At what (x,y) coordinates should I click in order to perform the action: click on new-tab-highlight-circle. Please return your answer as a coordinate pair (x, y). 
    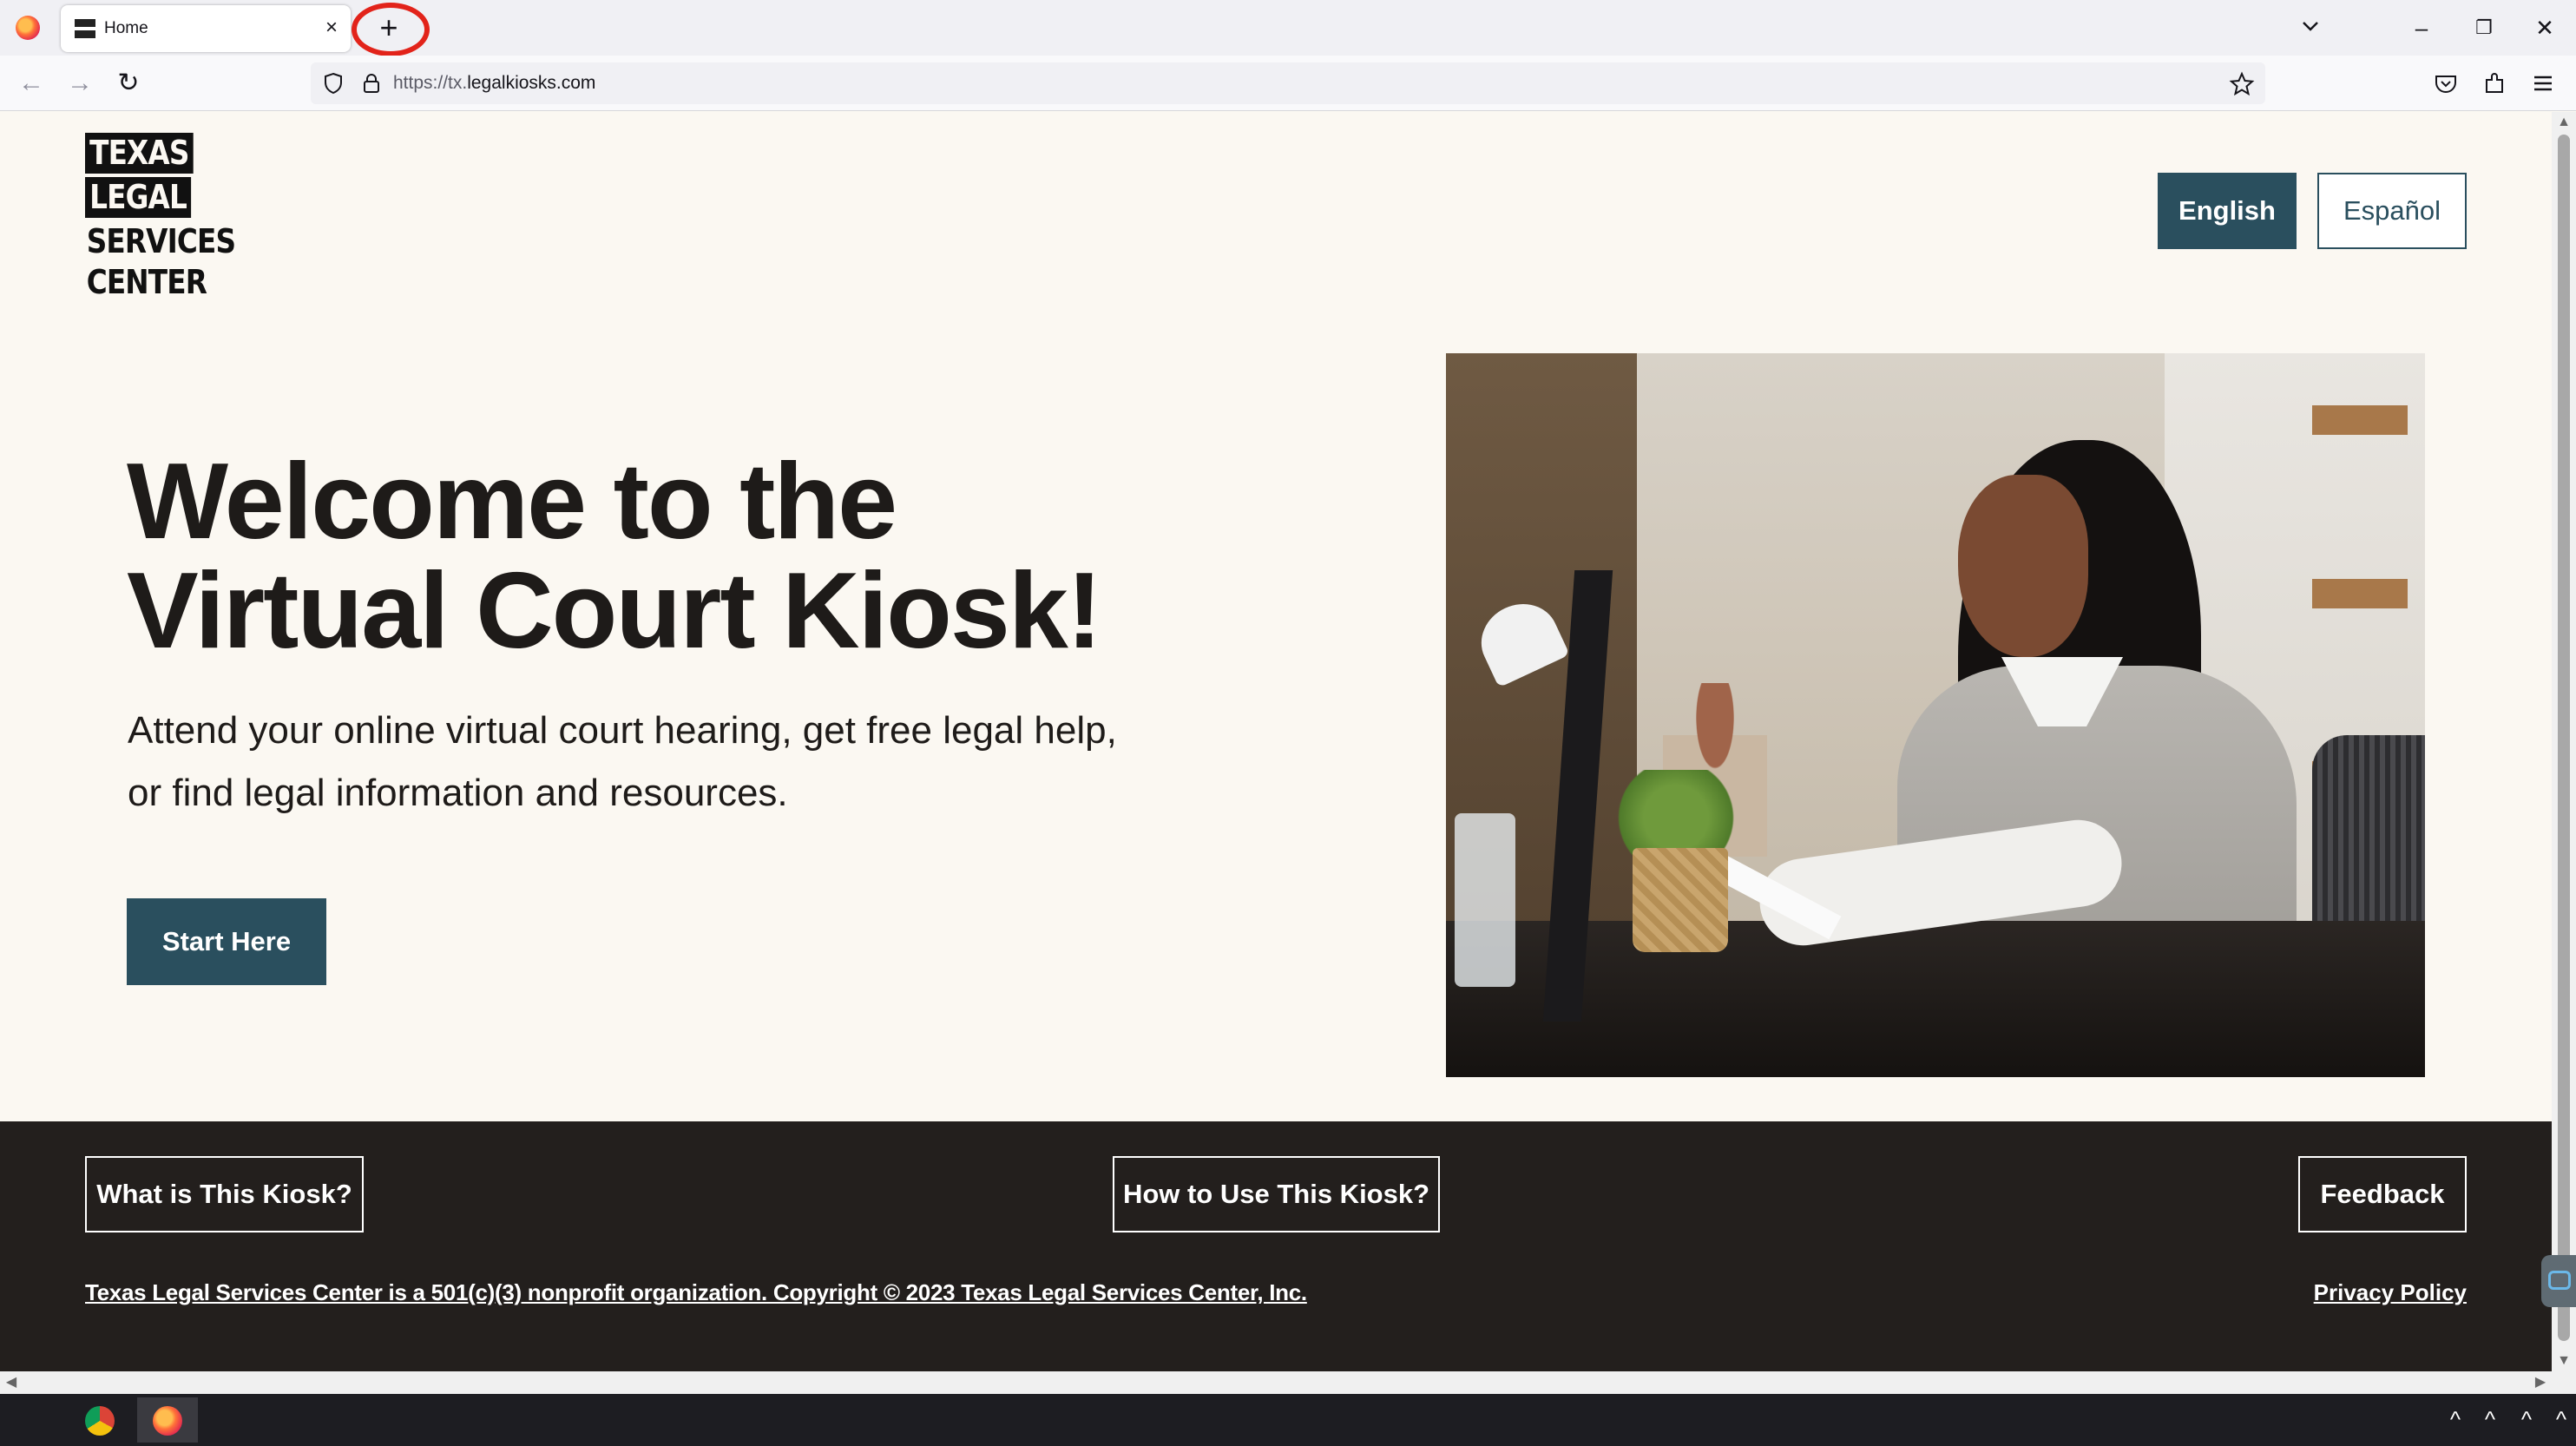
    Looking at the image, I should click on (391, 29).